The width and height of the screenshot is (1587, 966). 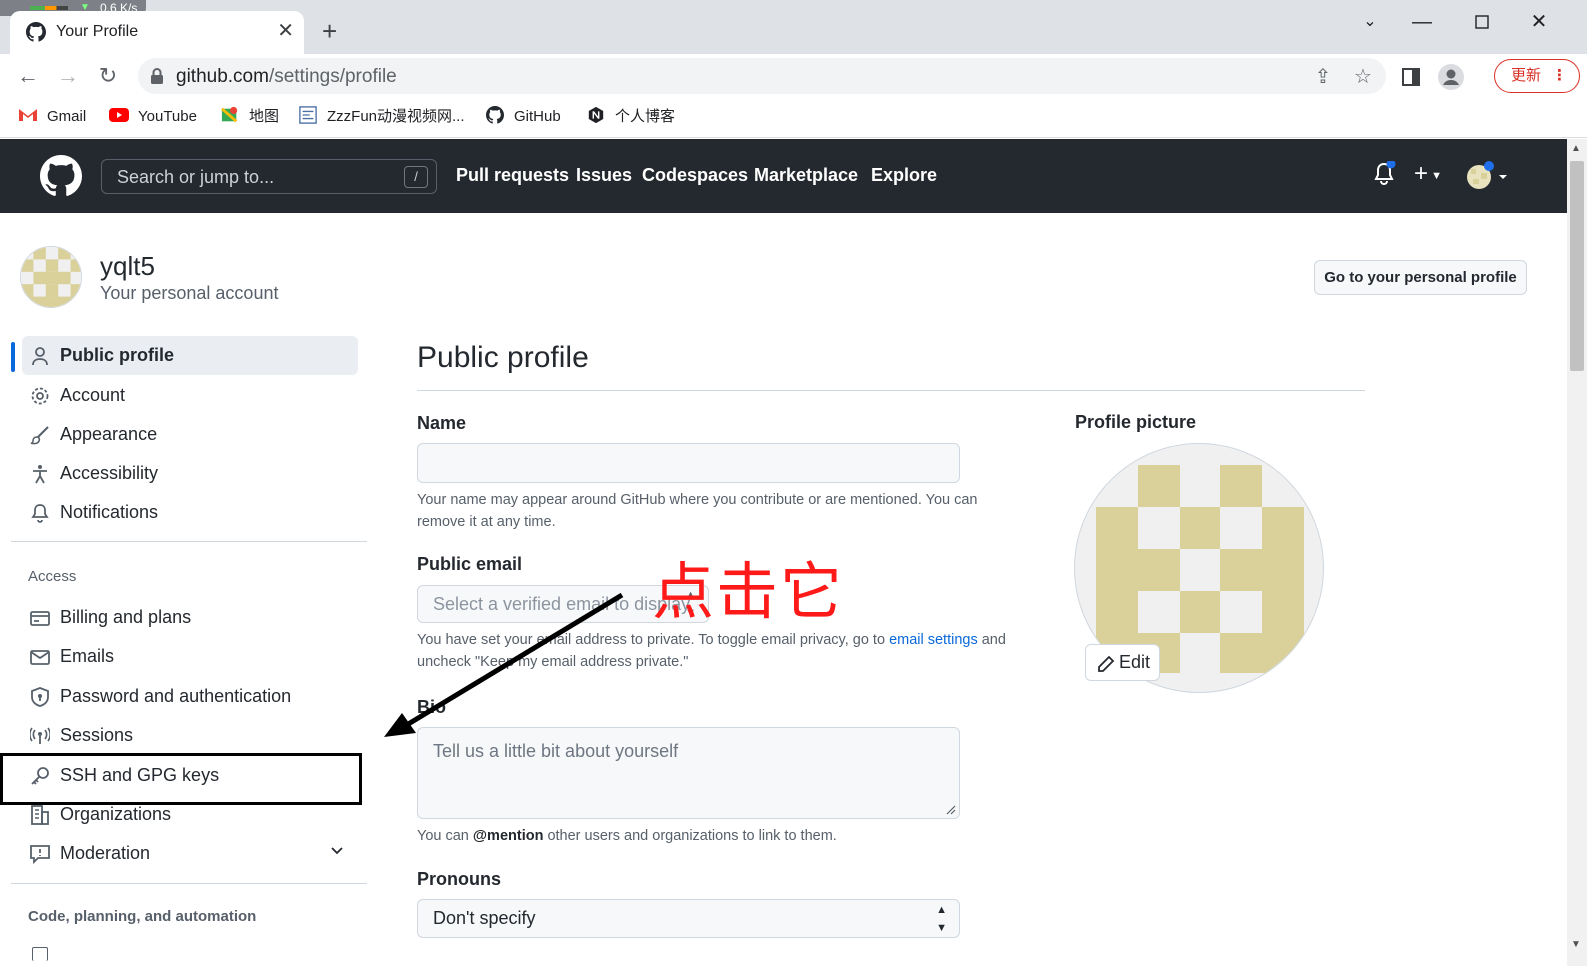 What do you see at coordinates (190, 656) in the screenshot?
I see `sidebar-item-emails: Emails` at bounding box center [190, 656].